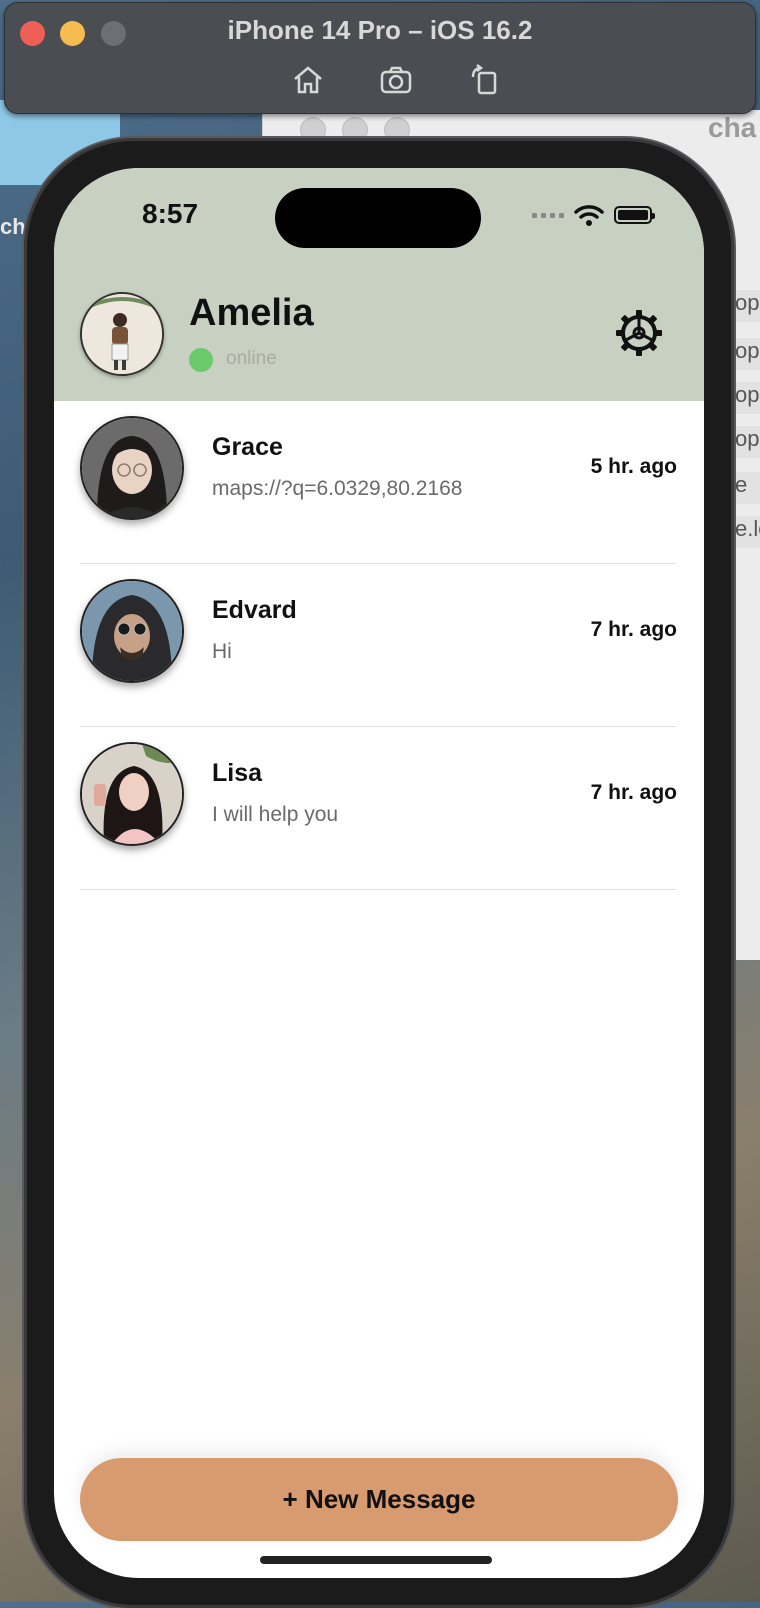 Image resolution: width=760 pixels, height=1608 pixels. Describe the element at coordinates (13, 226) in the screenshot. I see `background-text-fragment: ch` at that location.